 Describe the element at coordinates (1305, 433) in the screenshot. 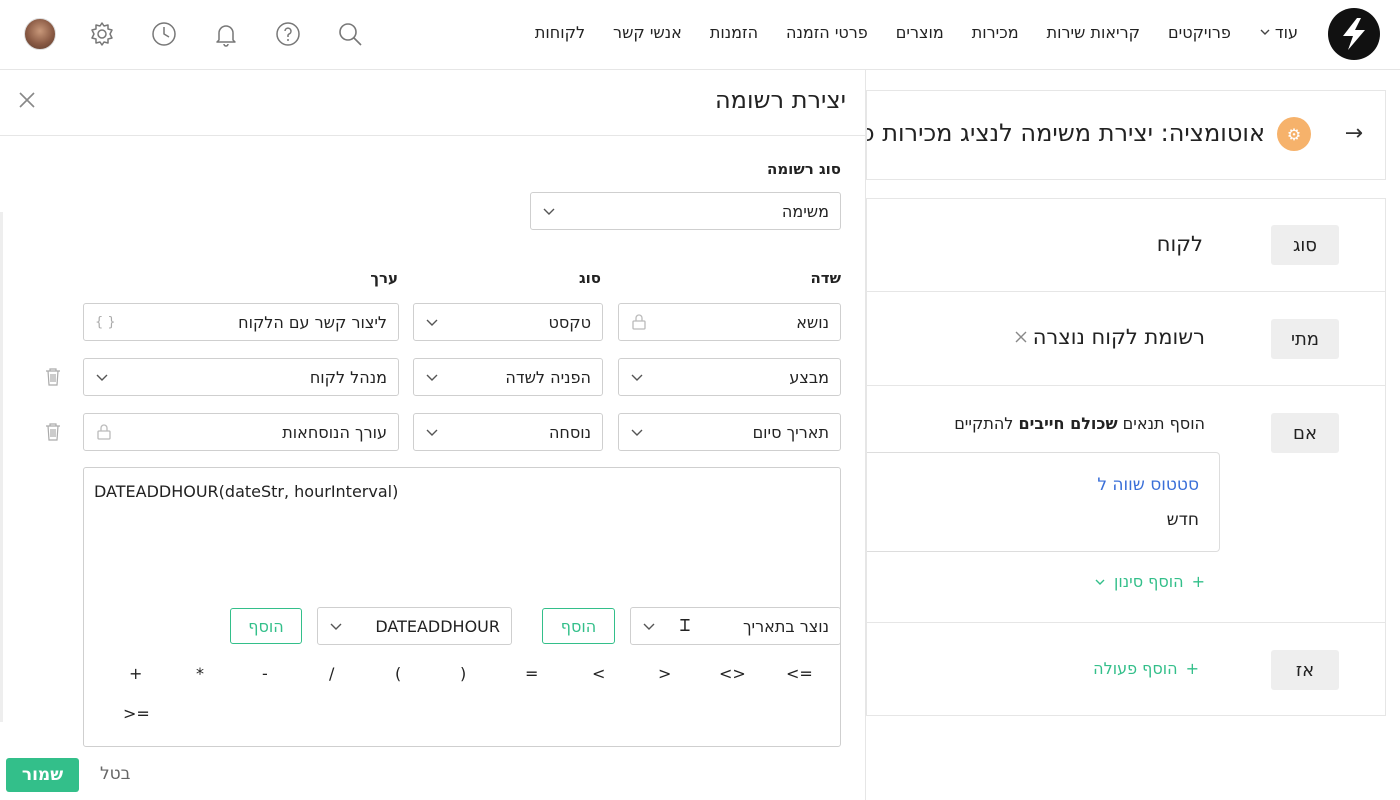

I see `if-pill: אם` at that location.